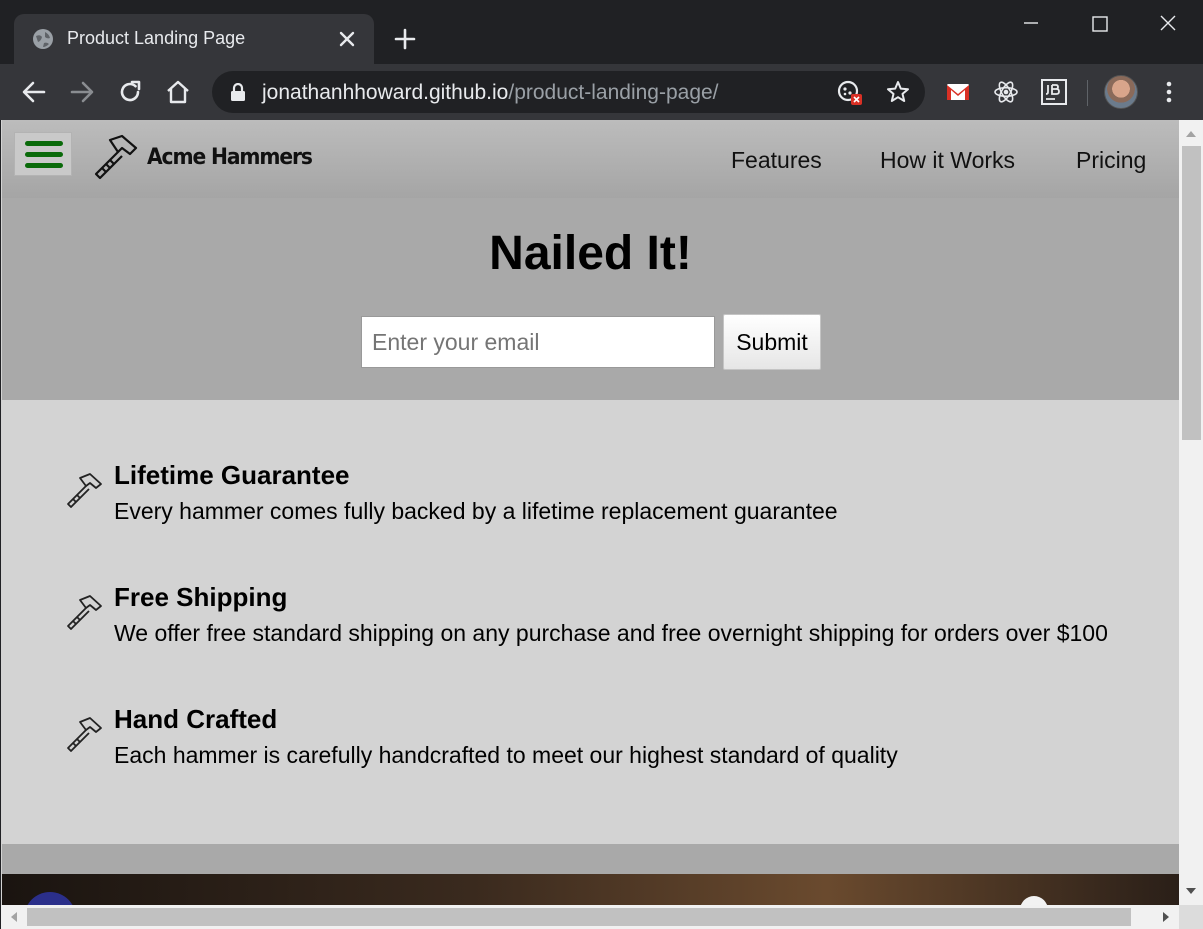 The image size is (1203, 929). I want to click on scroll-right-arrow-icon, so click(1166, 917).